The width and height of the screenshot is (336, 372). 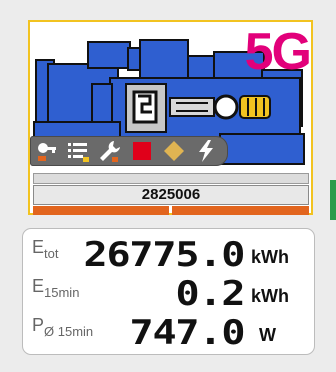 I want to click on progress-bar-right, so click(x=240, y=210).